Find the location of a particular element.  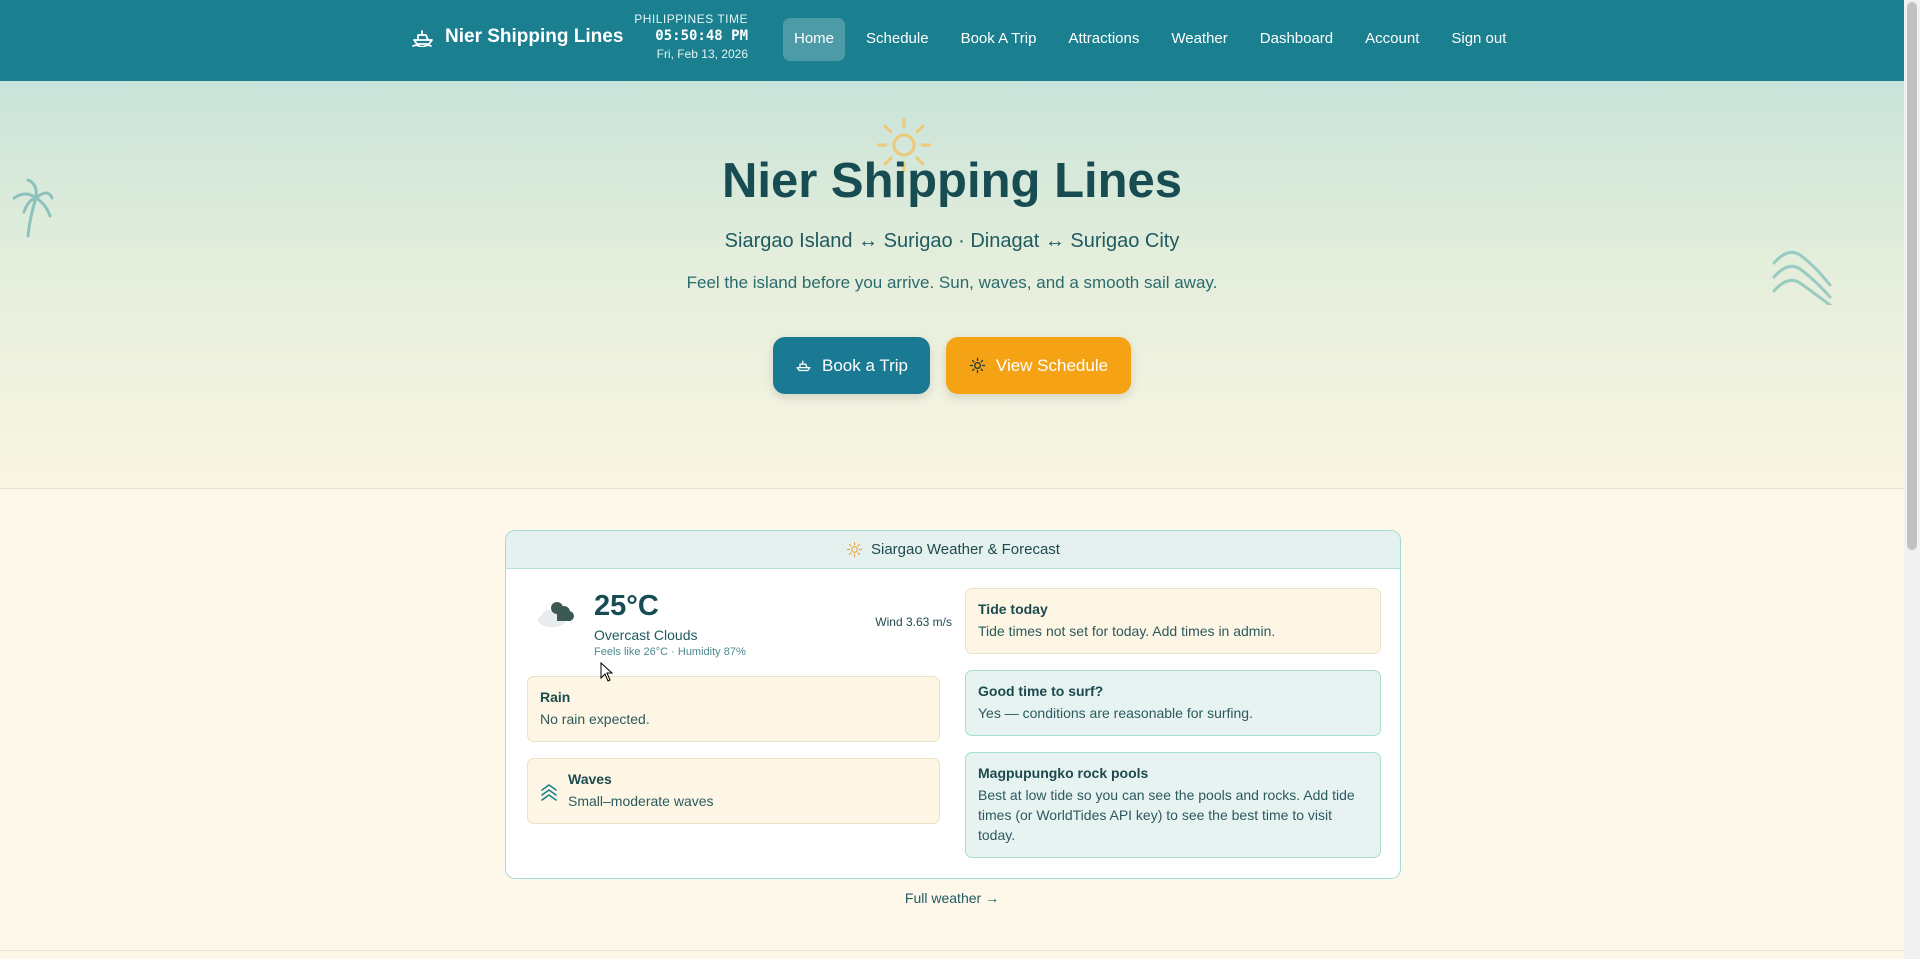

view-schedule-button: View Schedule is located at coordinates (1038, 365).